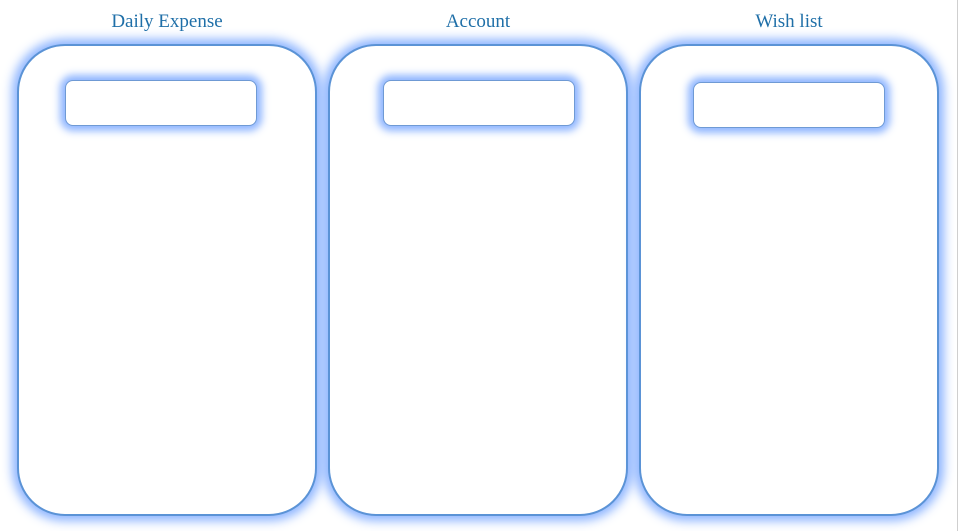 The width and height of the screenshot is (960, 531). I want to click on column-title-account: Account, so click(478, 21).